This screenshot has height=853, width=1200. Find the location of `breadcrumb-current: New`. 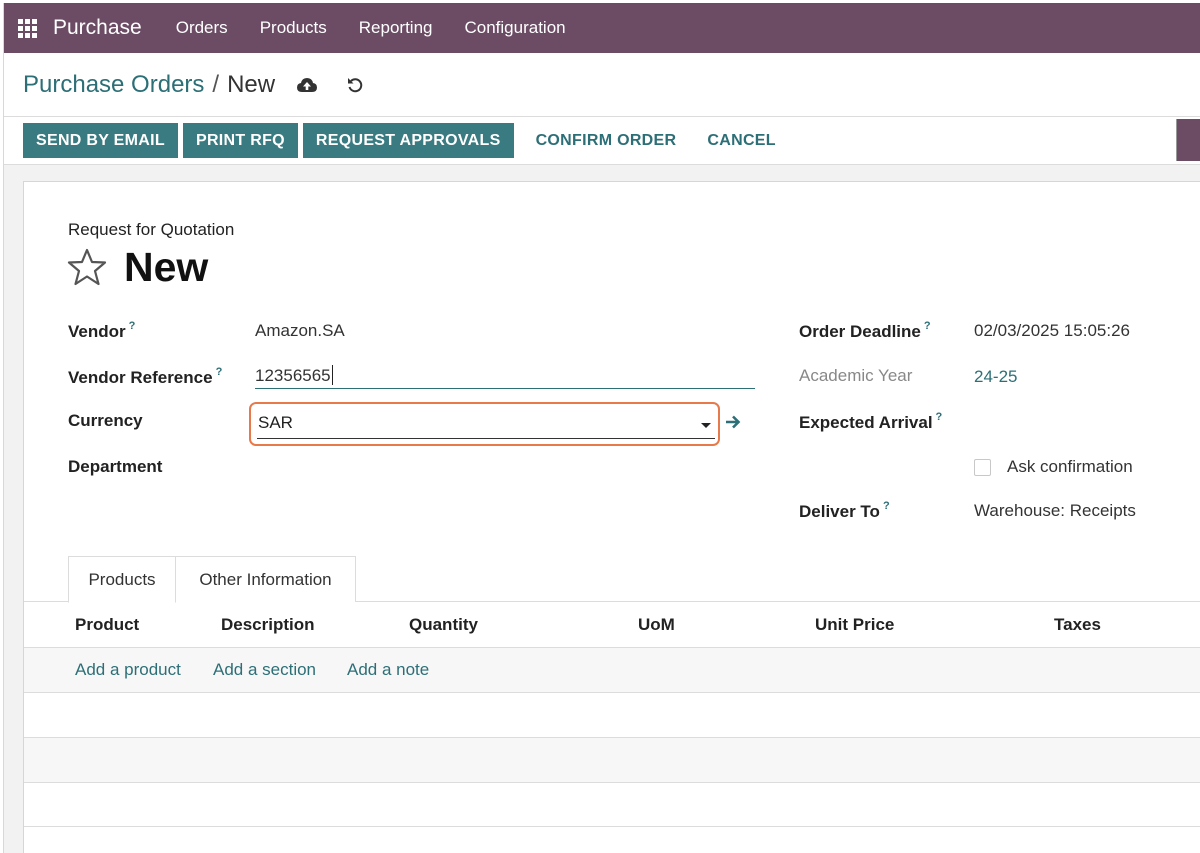

breadcrumb-current: New is located at coordinates (251, 84).